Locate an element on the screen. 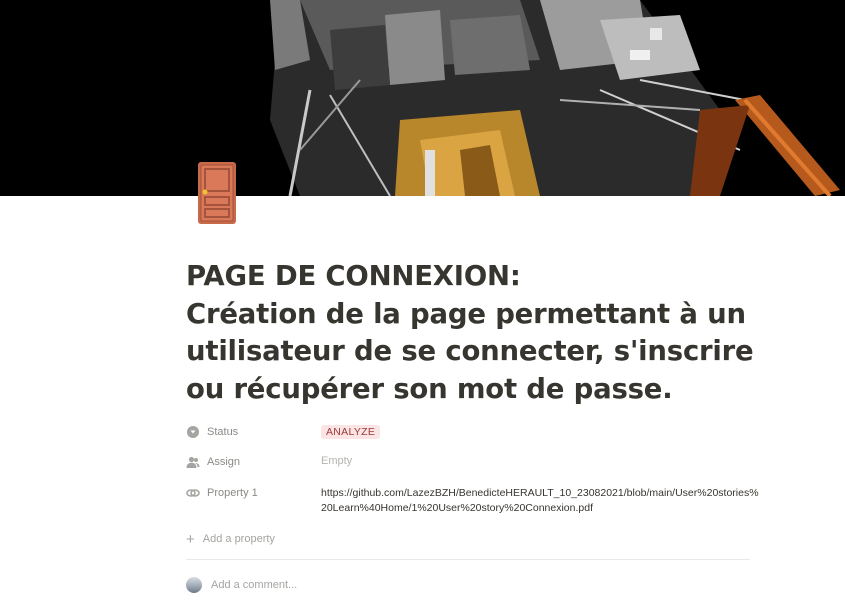 This screenshot has width=845, height=601. property-value-assign: Empty is located at coordinates (336, 458).